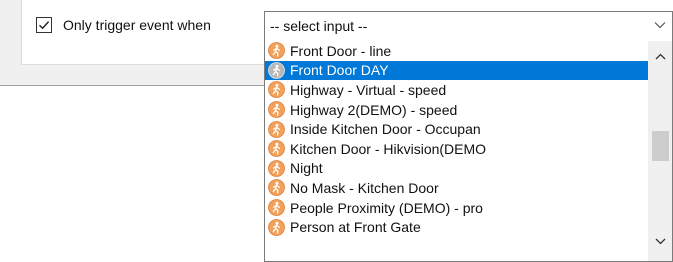  I want to click on dropdown-option: Kitchen Door - Hikvision(DEMO, so click(457, 149).